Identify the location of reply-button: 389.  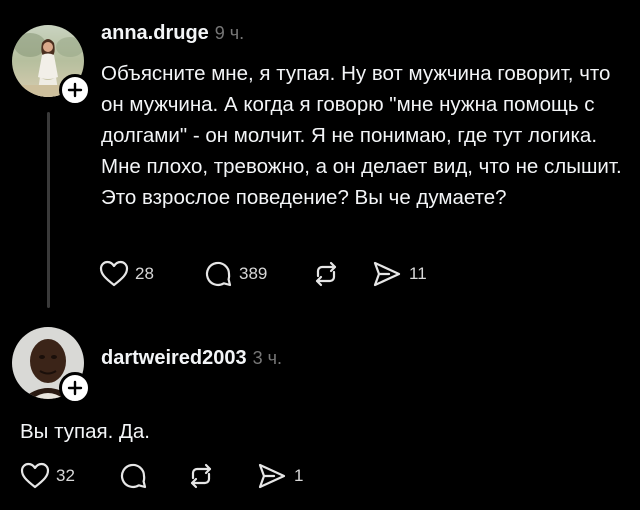
(257, 274).